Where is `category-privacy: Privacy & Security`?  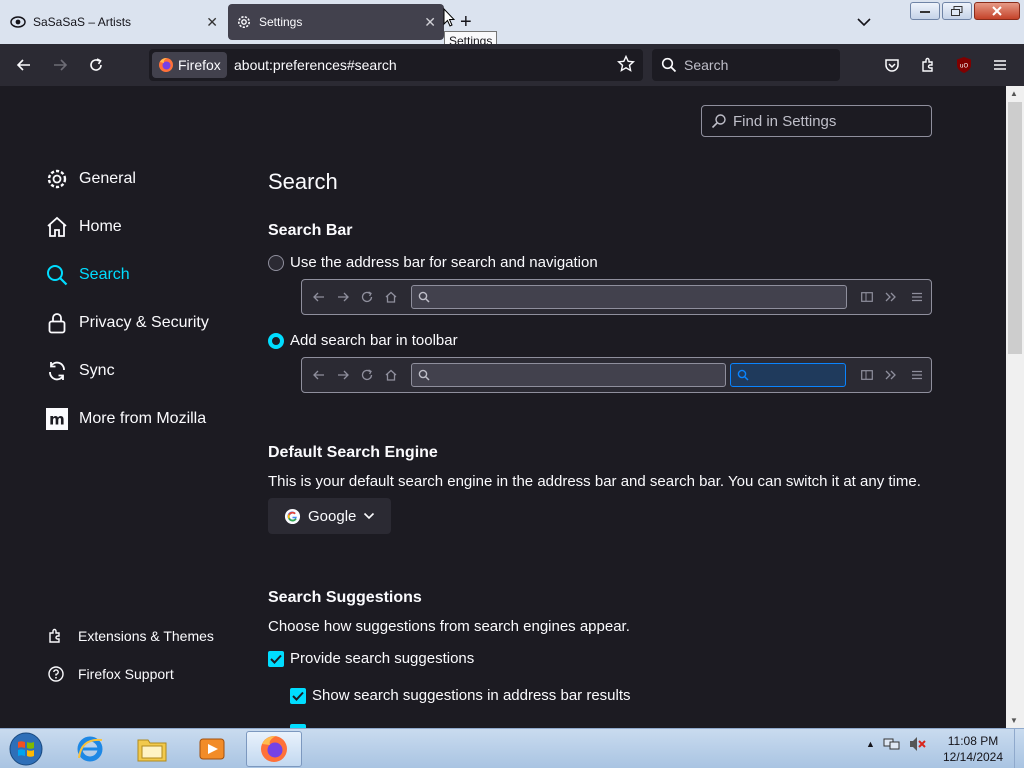 category-privacy: Privacy & Security is located at coordinates (144, 323).